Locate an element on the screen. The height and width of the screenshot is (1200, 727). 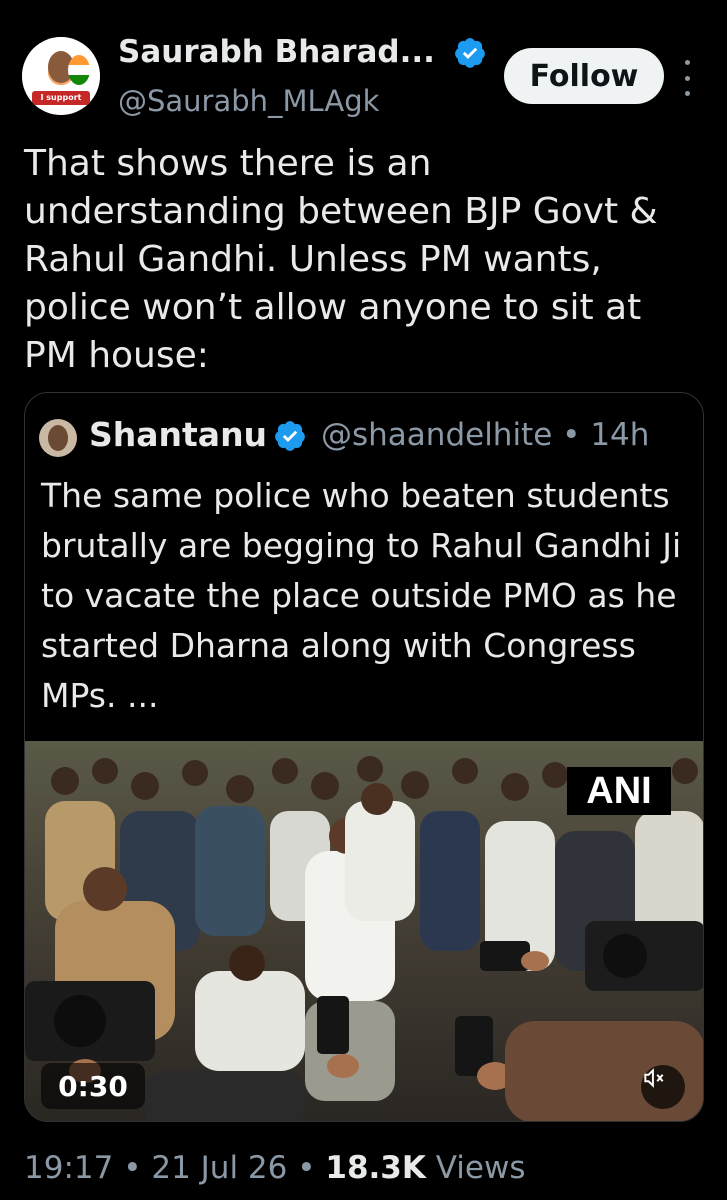
ani-watermark: ANI is located at coordinates (619, 791).